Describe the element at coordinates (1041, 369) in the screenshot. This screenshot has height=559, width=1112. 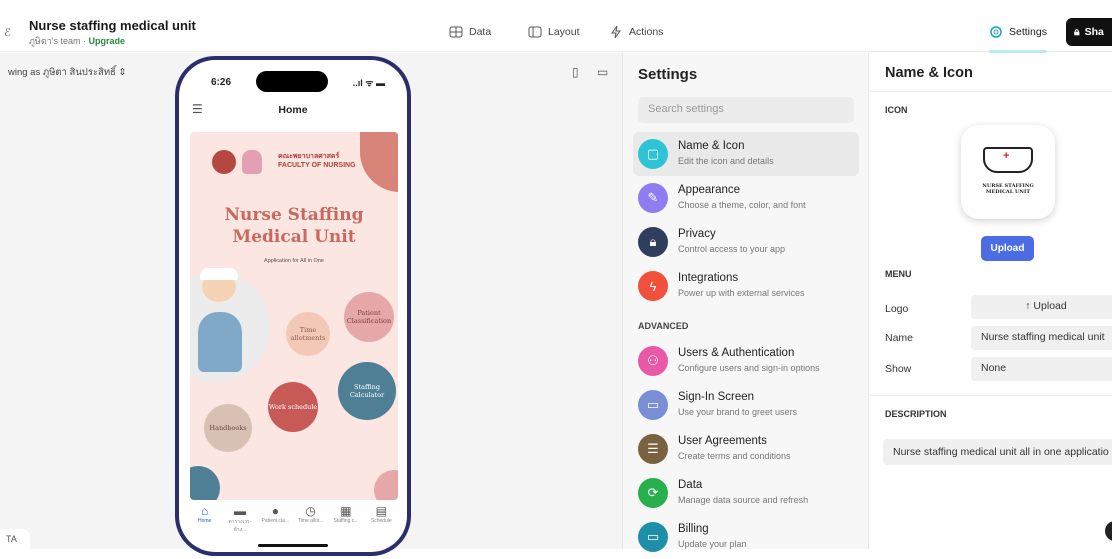
I see `show-select: None` at that location.